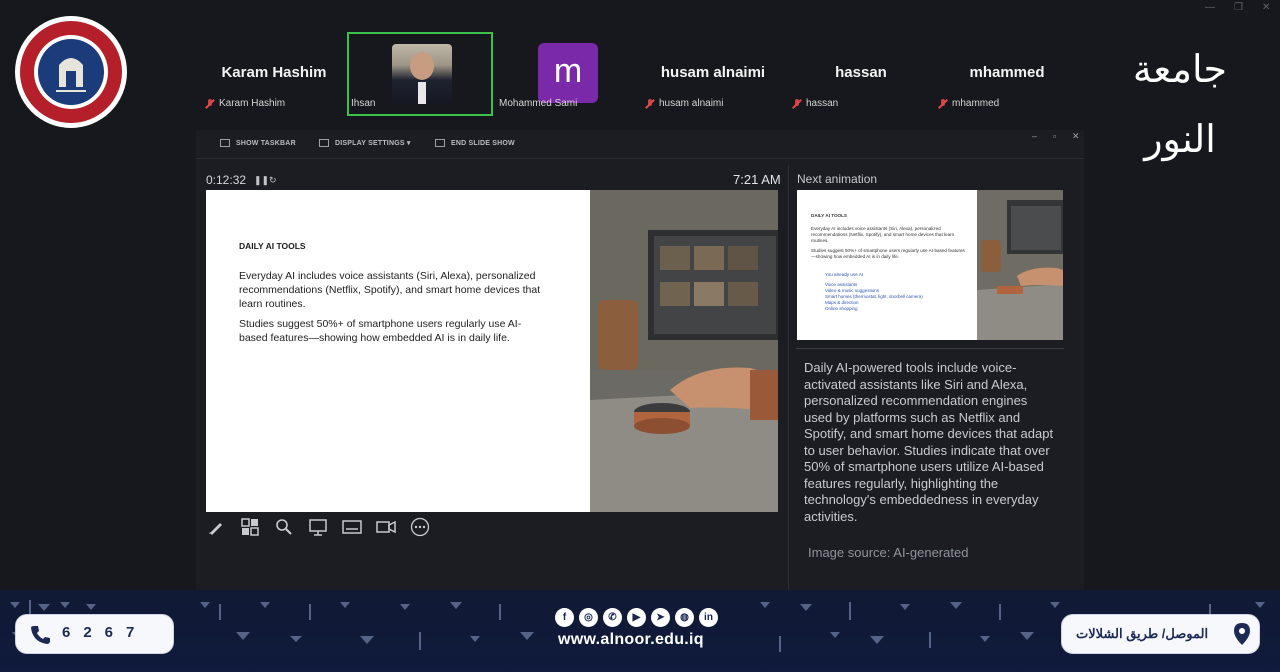 This screenshot has width=1280, height=672. What do you see at coordinates (1076, 136) in the screenshot?
I see `presenter-close-icon: ✕` at bounding box center [1076, 136].